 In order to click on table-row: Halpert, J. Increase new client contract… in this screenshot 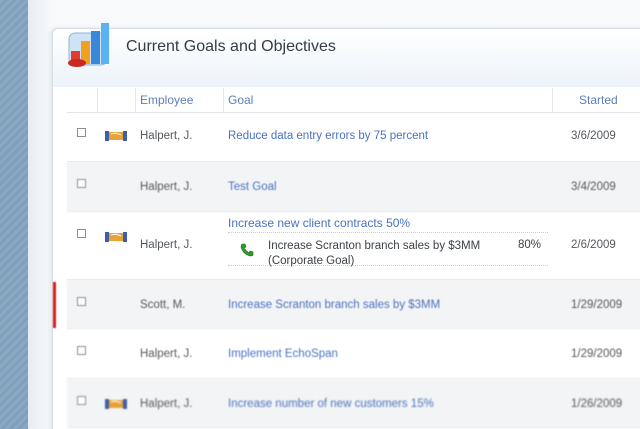, I will do `click(353, 246)`.